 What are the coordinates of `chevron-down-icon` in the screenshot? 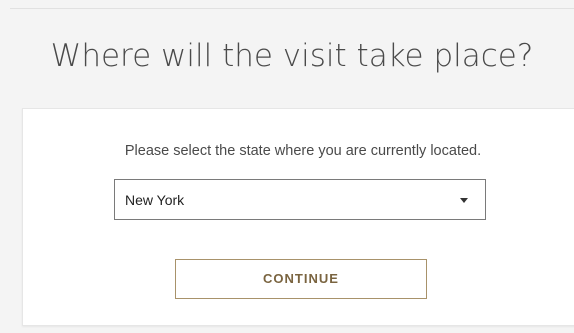 It's located at (464, 200).